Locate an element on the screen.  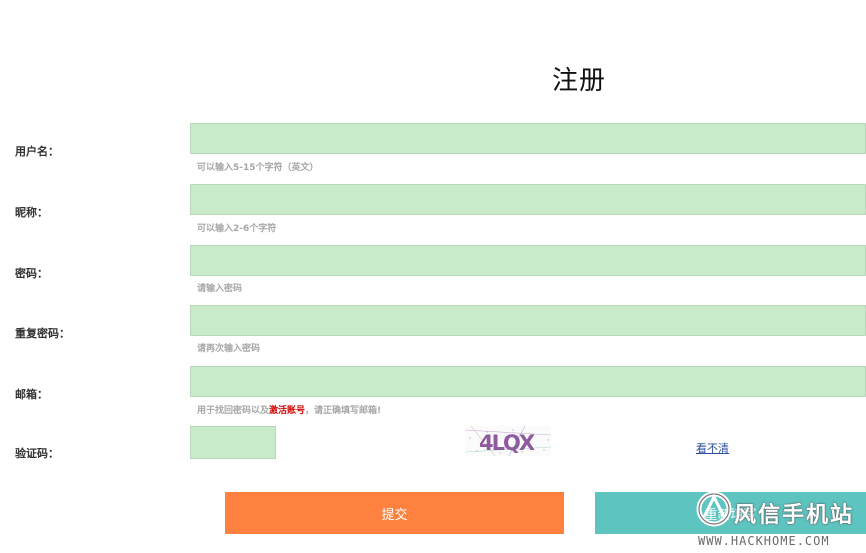
captcha-label: 验证码： is located at coordinates (37, 453).